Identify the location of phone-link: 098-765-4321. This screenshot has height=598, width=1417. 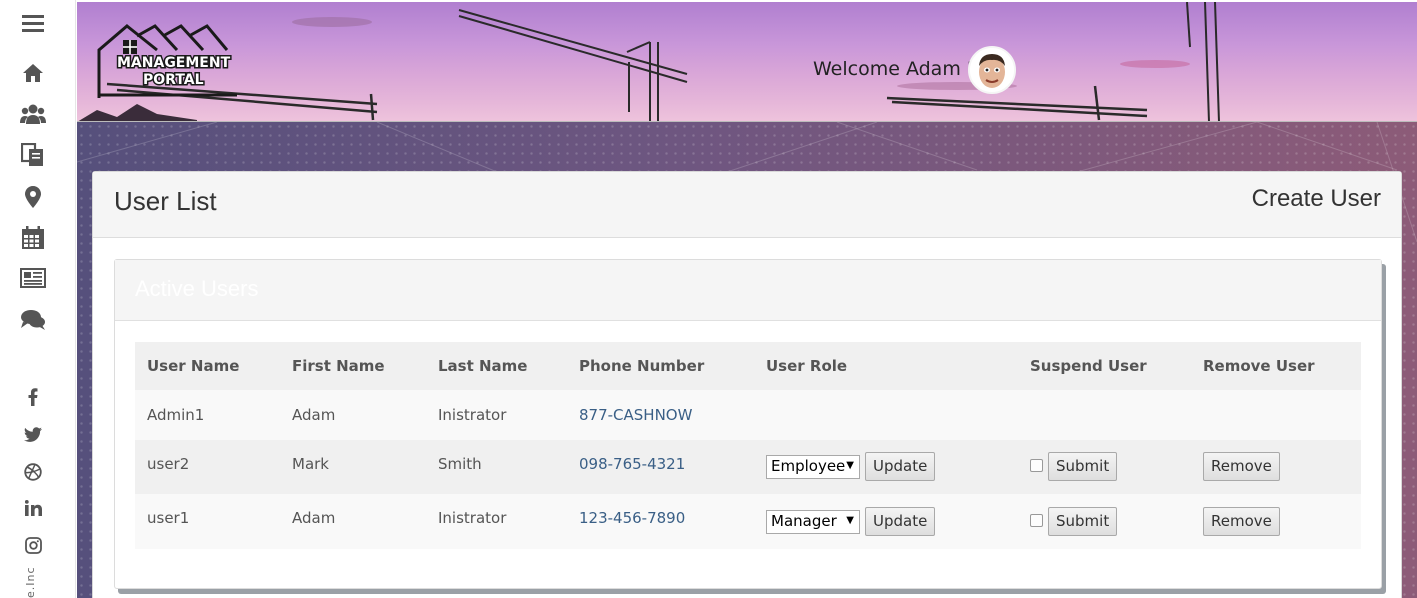
(632, 464).